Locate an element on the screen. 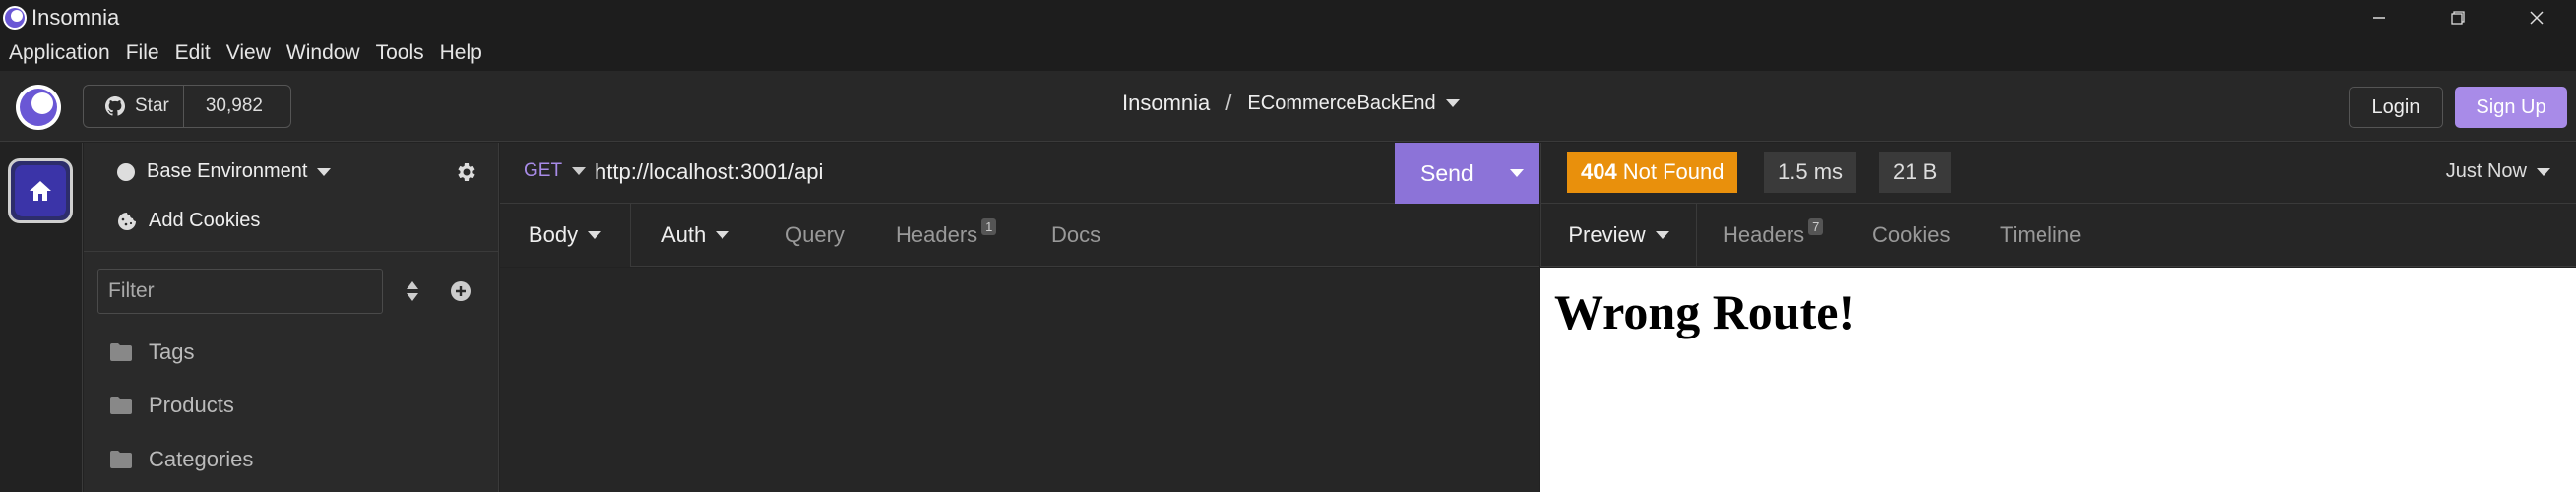 This screenshot has height=492, width=2576. method-selector: GET is located at coordinates (555, 171).